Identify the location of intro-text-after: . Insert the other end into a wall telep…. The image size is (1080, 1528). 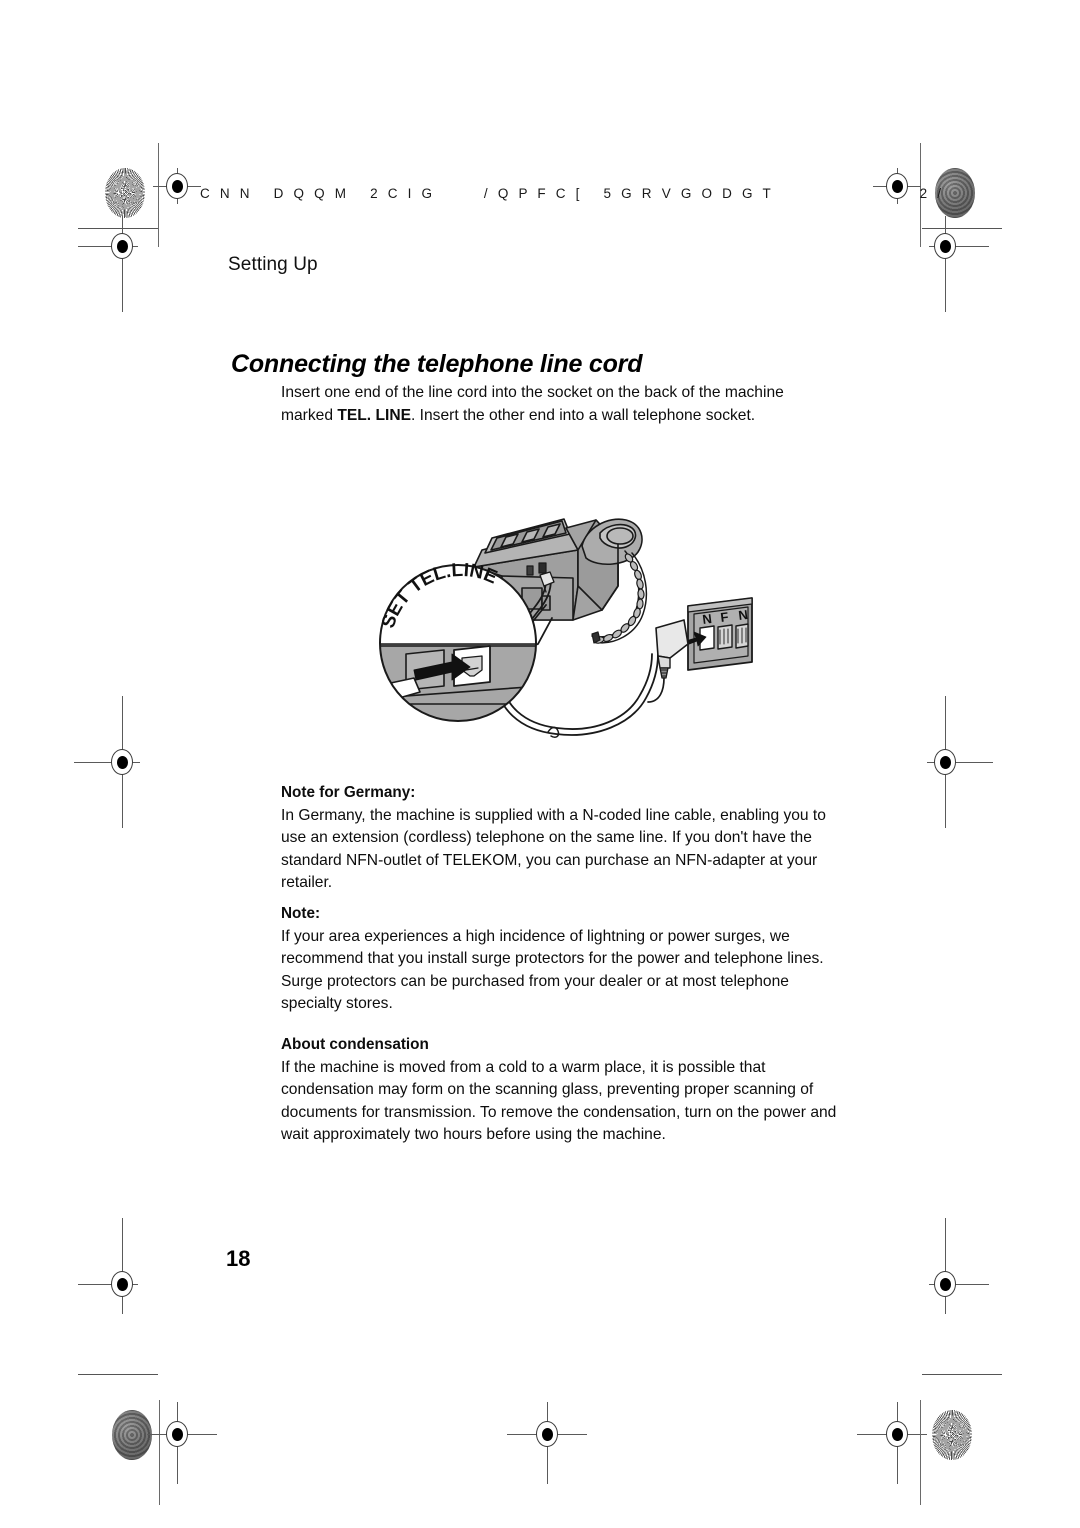
(583, 415).